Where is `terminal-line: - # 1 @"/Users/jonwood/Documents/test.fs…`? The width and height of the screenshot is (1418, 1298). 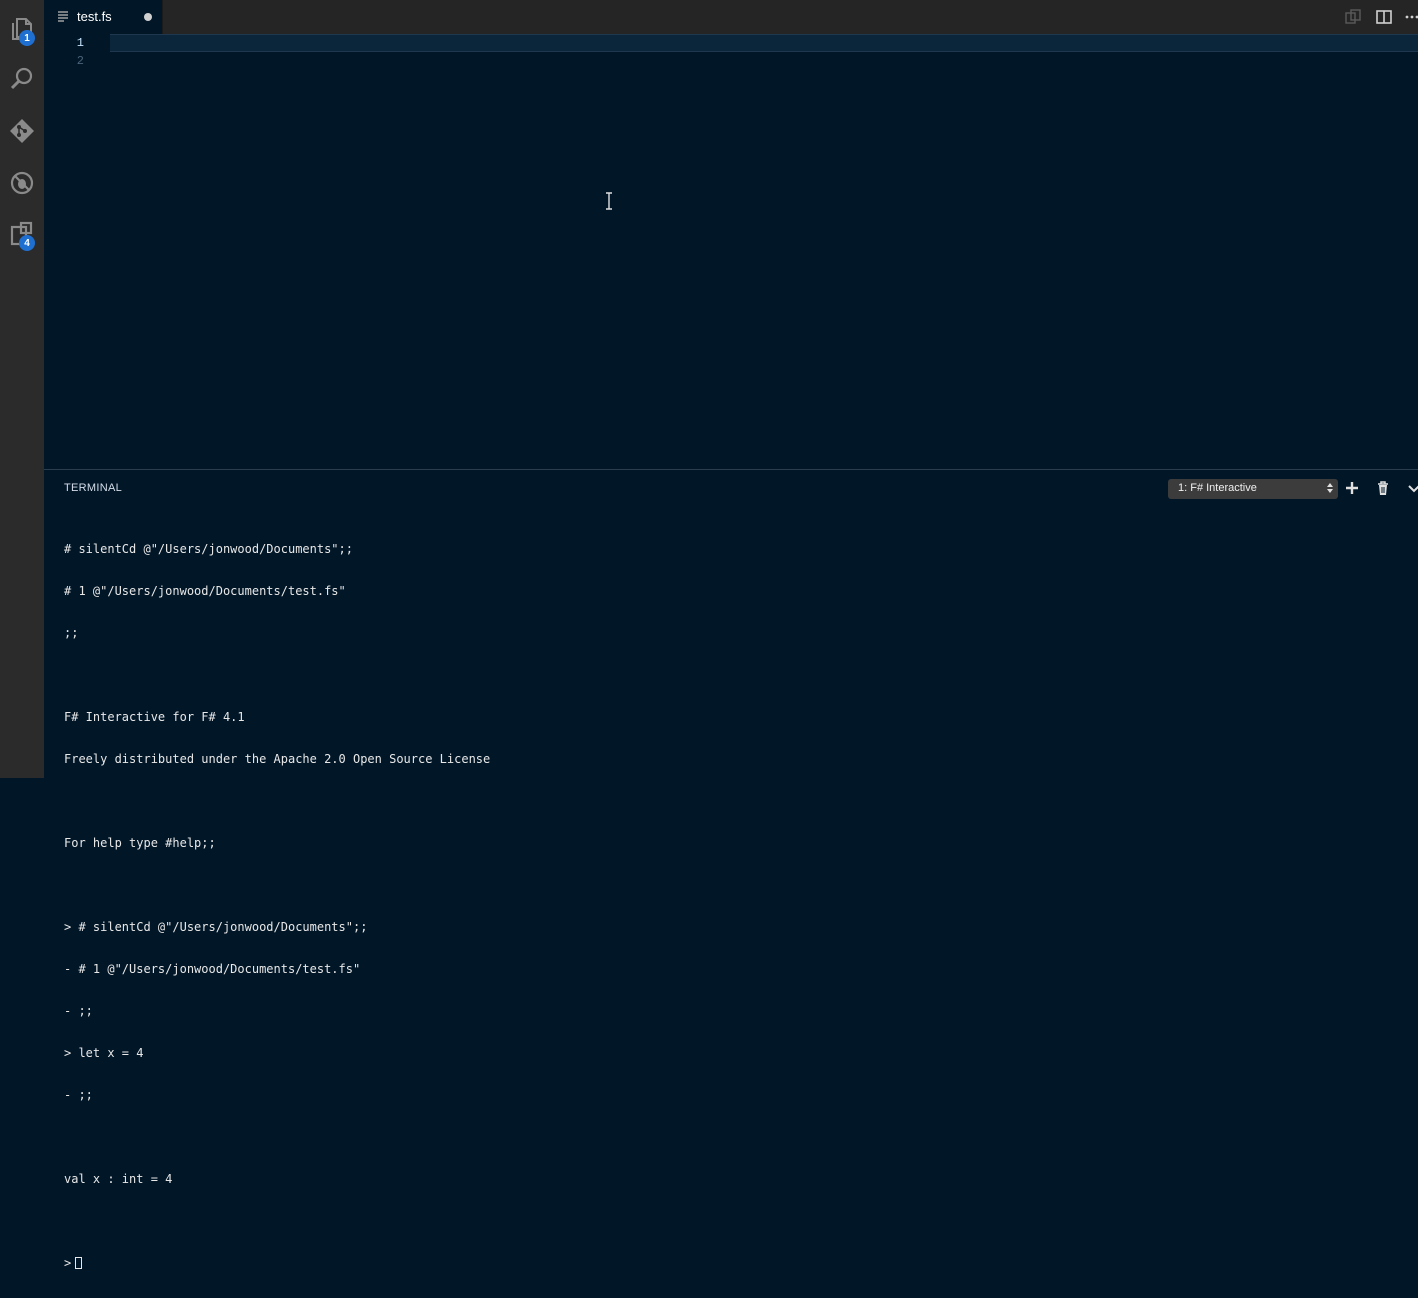 terminal-line: - # 1 @"/Users/jonwood/Documents/test.fs… is located at coordinates (212, 969).